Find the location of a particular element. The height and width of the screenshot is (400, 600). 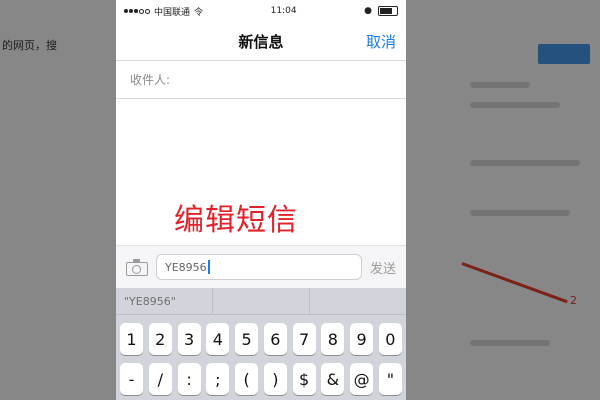

recipient-row: 收件人: is located at coordinates (261, 80).